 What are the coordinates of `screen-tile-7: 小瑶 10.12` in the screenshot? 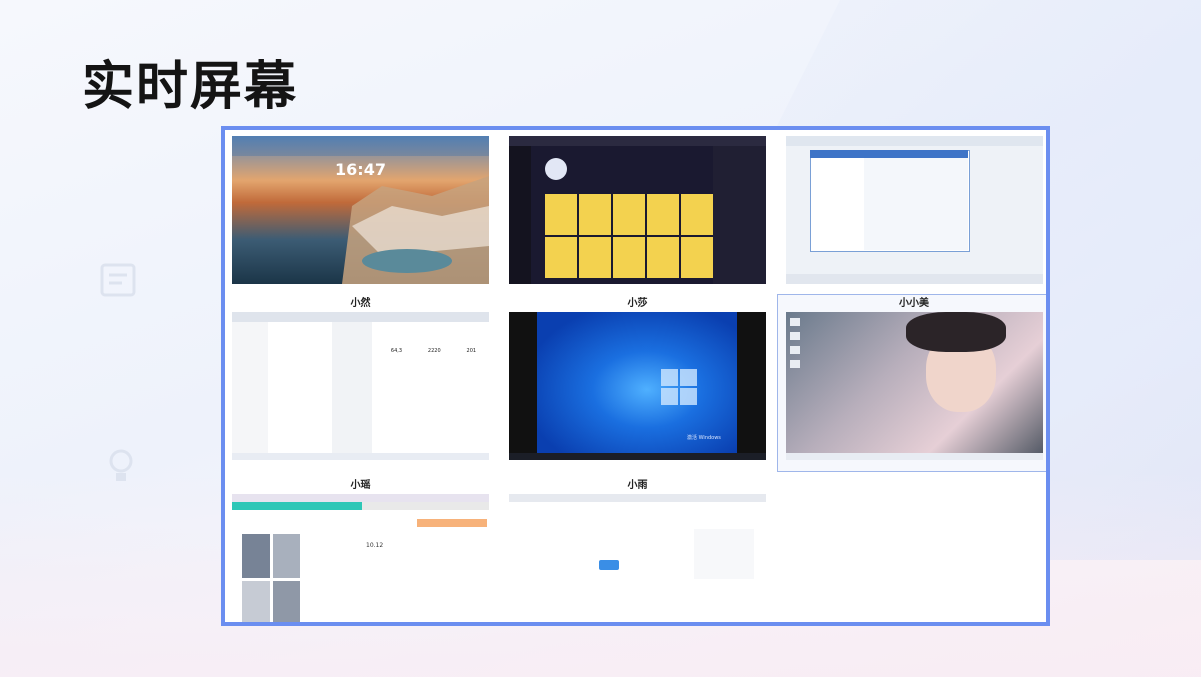 It's located at (360, 551).